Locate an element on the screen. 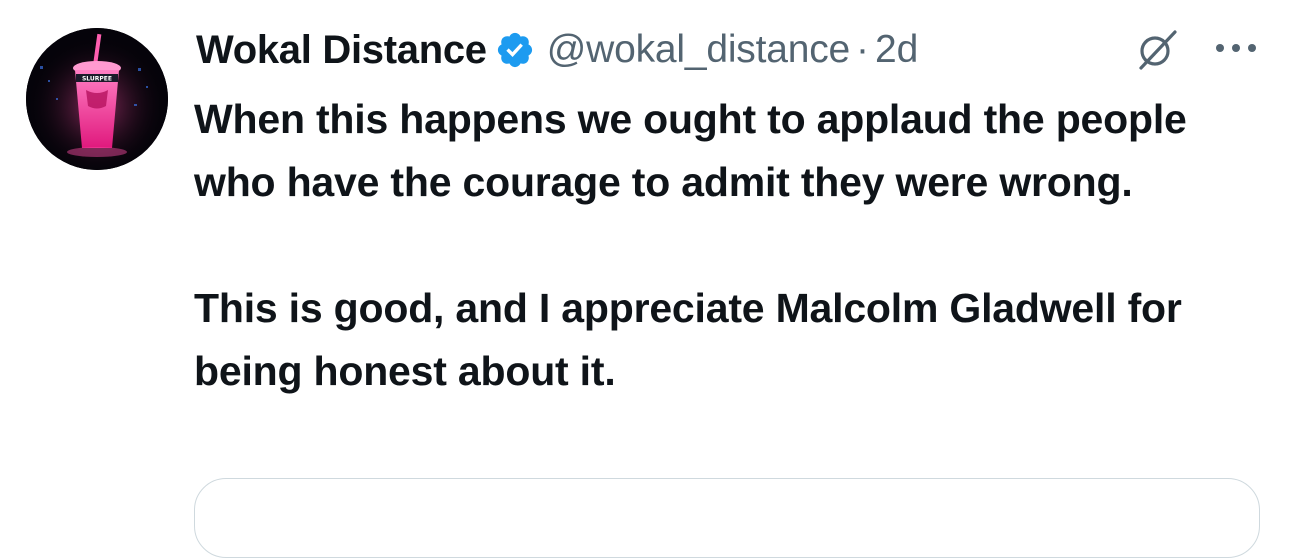 Image resolution: width=1290 pixels, height=558 pixels. svg-text: SLURPEE is located at coordinates (97, 79).